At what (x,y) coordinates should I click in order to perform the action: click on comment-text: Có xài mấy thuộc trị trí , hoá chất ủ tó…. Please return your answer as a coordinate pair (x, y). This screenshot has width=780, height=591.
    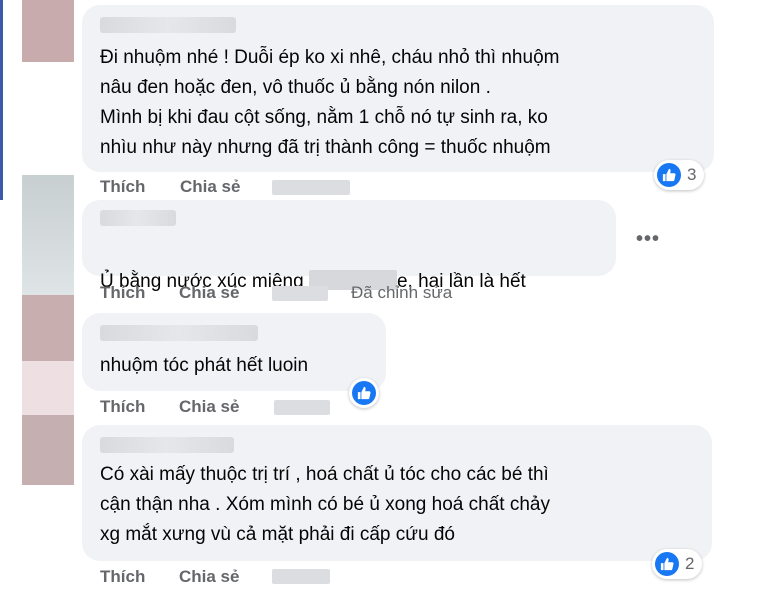
    Looking at the image, I should click on (325, 504).